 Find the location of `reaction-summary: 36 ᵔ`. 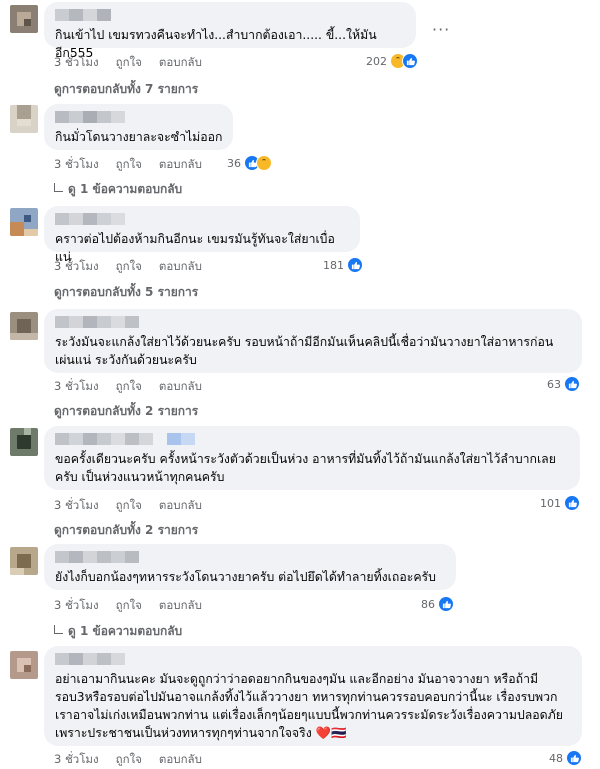

reaction-summary: 36 ᵔ is located at coordinates (249, 163).